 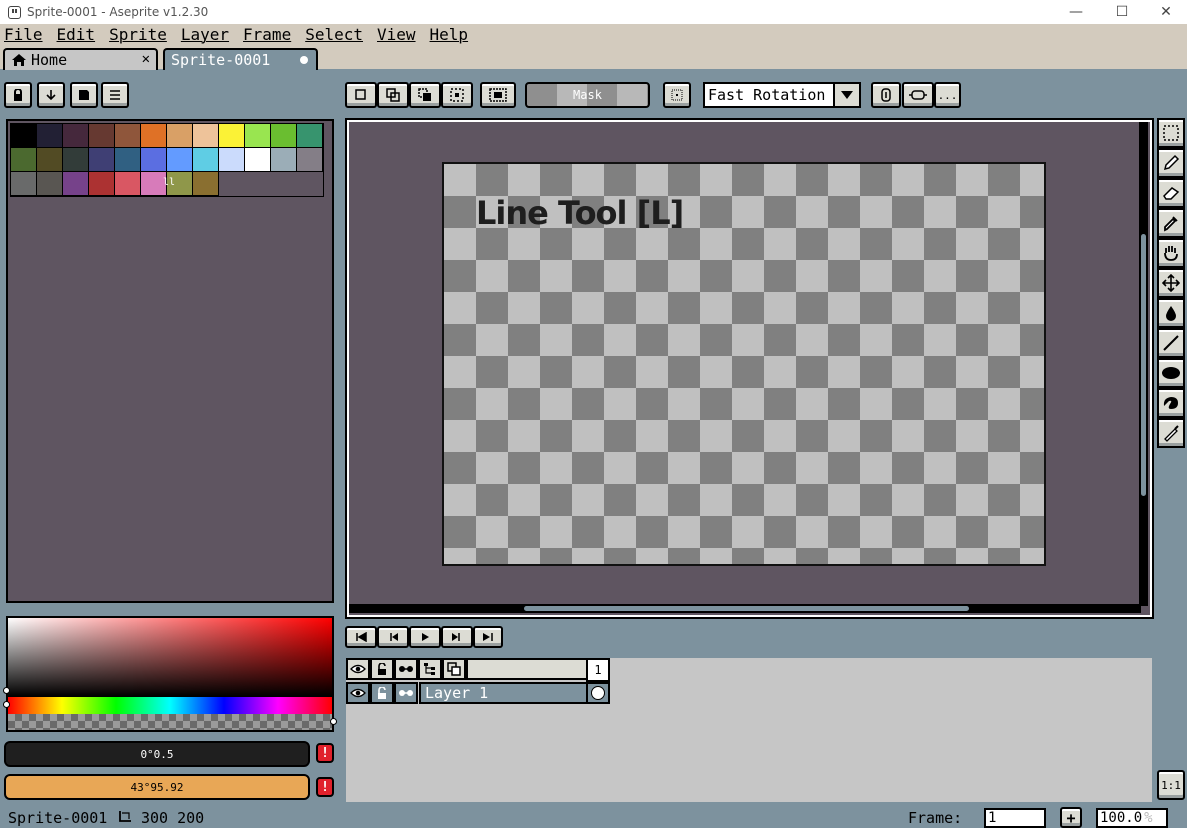 What do you see at coordinates (18, 95) in the screenshot?
I see `lock-palette-button` at bounding box center [18, 95].